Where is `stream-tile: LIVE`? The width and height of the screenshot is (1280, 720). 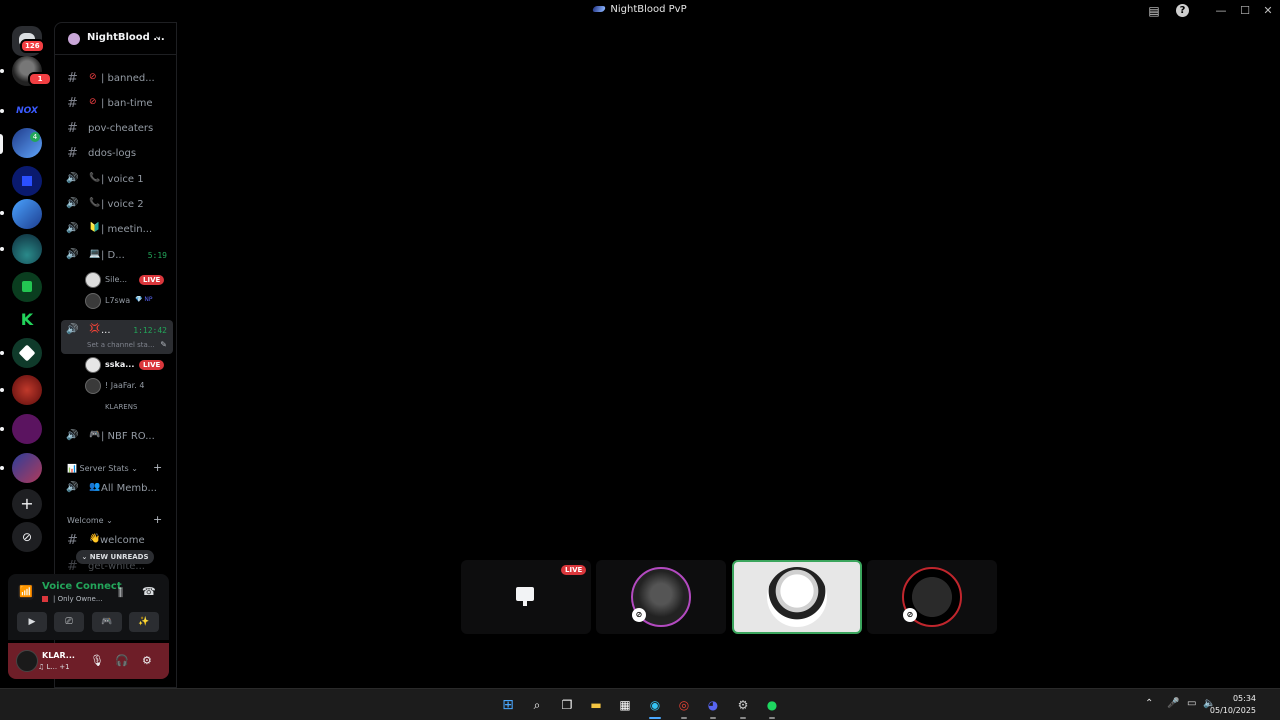
stream-tile: LIVE is located at coordinates (526, 597).